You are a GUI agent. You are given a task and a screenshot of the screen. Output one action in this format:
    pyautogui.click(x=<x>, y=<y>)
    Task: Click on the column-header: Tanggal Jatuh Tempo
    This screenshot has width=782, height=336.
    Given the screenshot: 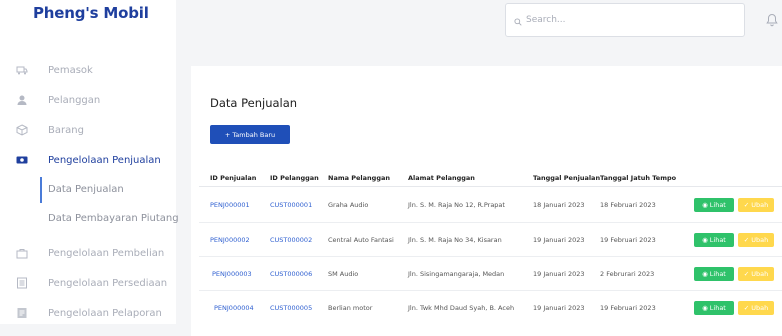 What is the action you would take?
    pyautogui.click(x=638, y=178)
    